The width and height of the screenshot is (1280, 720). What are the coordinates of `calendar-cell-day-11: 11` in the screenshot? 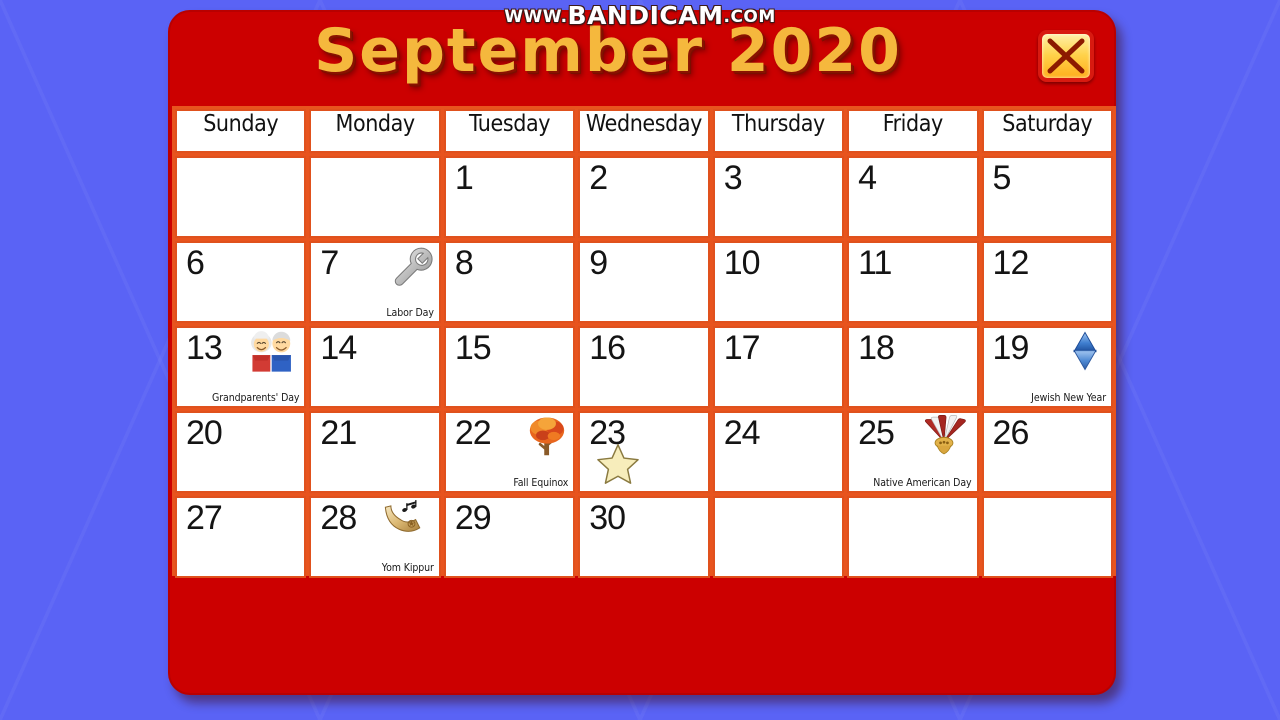 It's located at (913, 282).